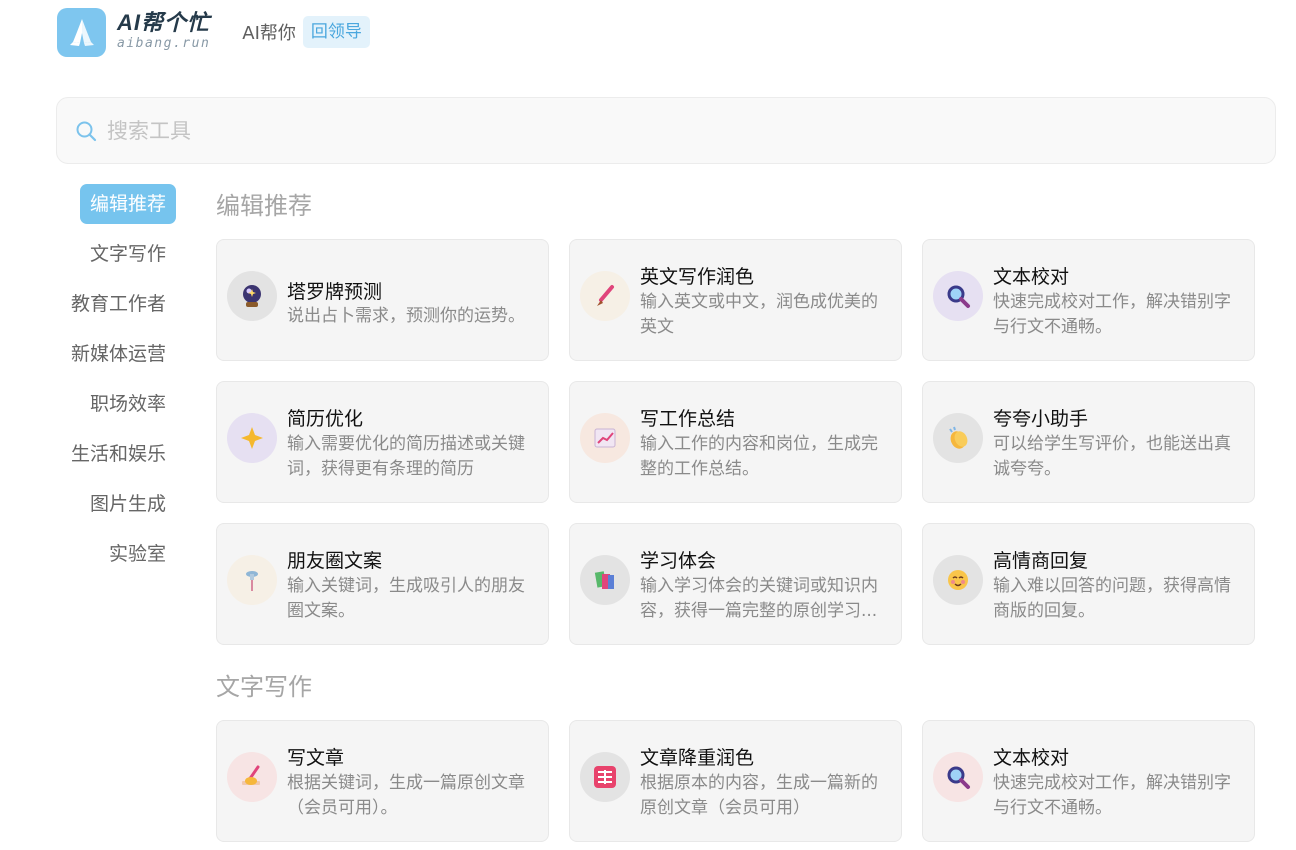 Image resolution: width=1296 pixels, height=850 pixels. Describe the element at coordinates (128, 404) in the screenshot. I see `sidebar-item-workplace: 职场效率` at that location.